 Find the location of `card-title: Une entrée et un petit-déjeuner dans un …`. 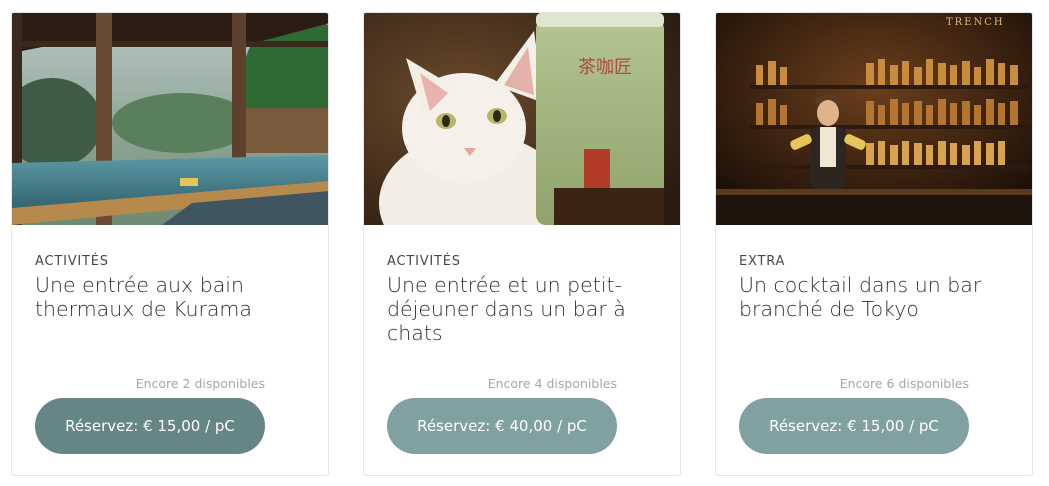

card-title: Une entrée et un petit-déjeuner dans un … is located at coordinates (506, 309).